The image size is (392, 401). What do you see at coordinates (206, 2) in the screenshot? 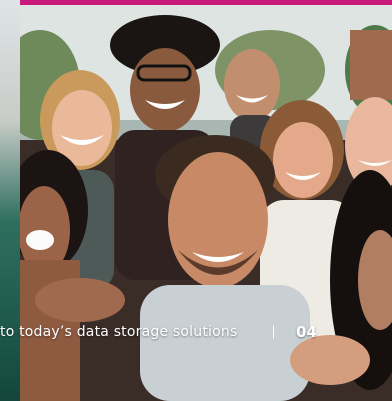
I see `accent-top-bar` at bounding box center [206, 2].